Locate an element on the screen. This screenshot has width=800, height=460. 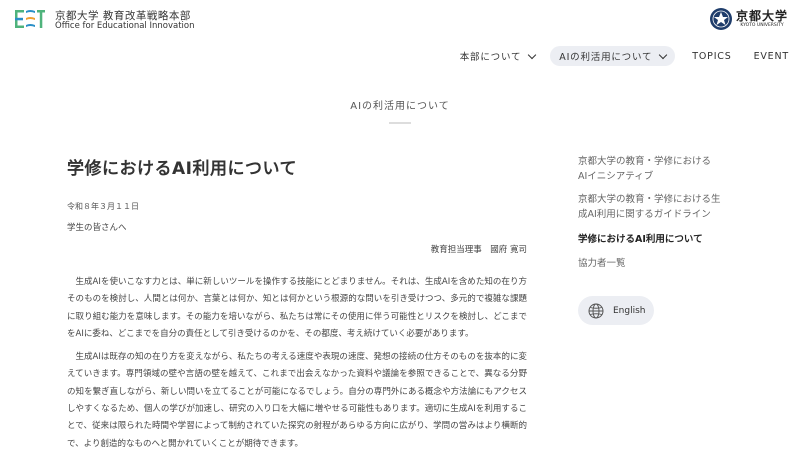
article-greeting: 学生の皆さんへ is located at coordinates (97, 228).